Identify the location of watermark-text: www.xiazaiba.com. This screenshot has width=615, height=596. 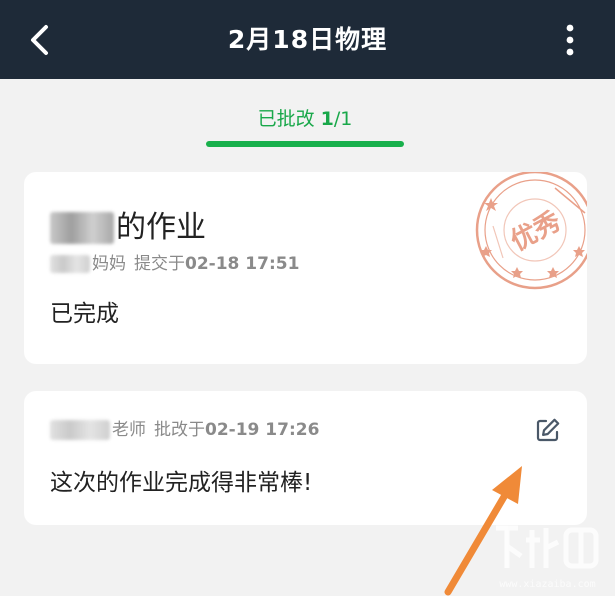
(547, 584).